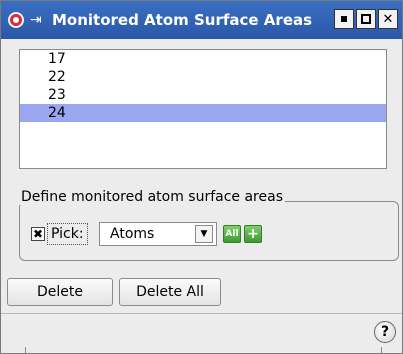  Describe the element at coordinates (38, 234) in the screenshot. I see `pick-checkbox: ✖` at that location.